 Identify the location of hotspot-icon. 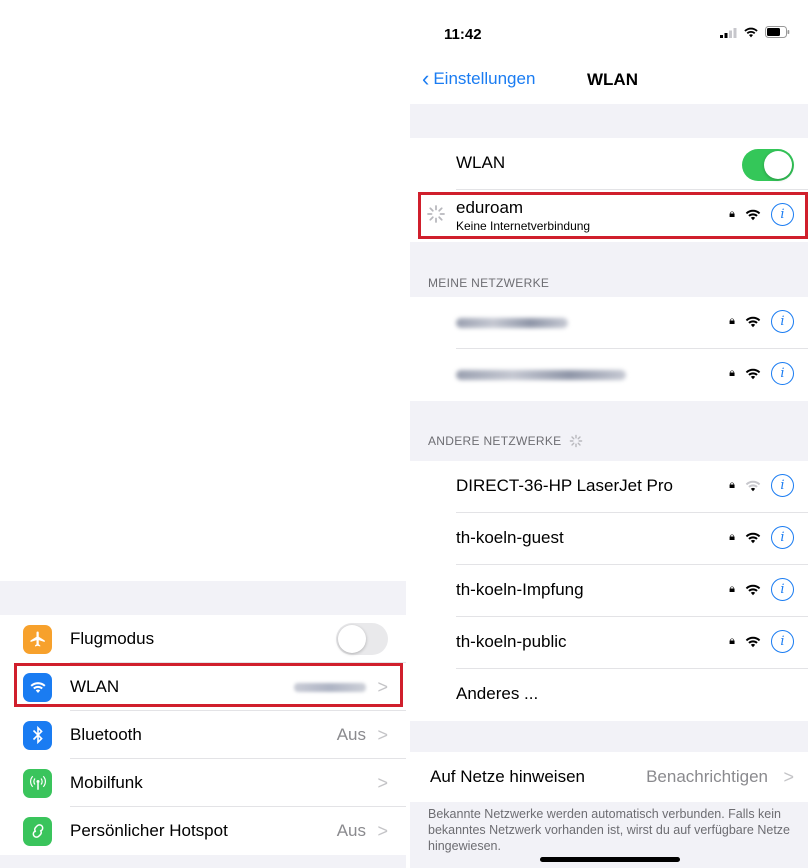
(37, 831).